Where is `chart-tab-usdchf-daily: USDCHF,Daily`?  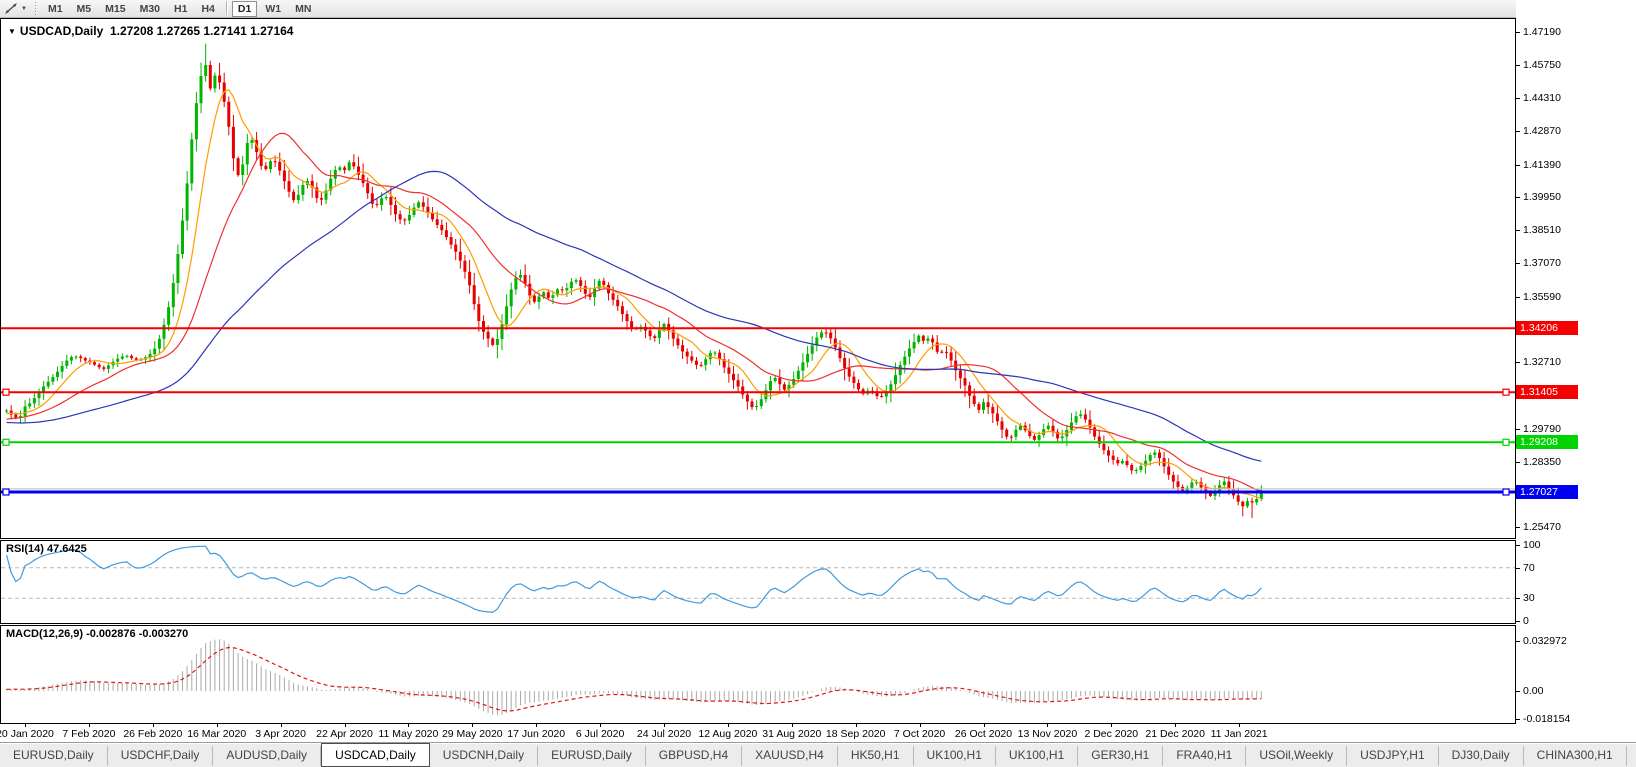
chart-tab-usdchf-daily: USDCHF,Daily is located at coordinates (161, 756).